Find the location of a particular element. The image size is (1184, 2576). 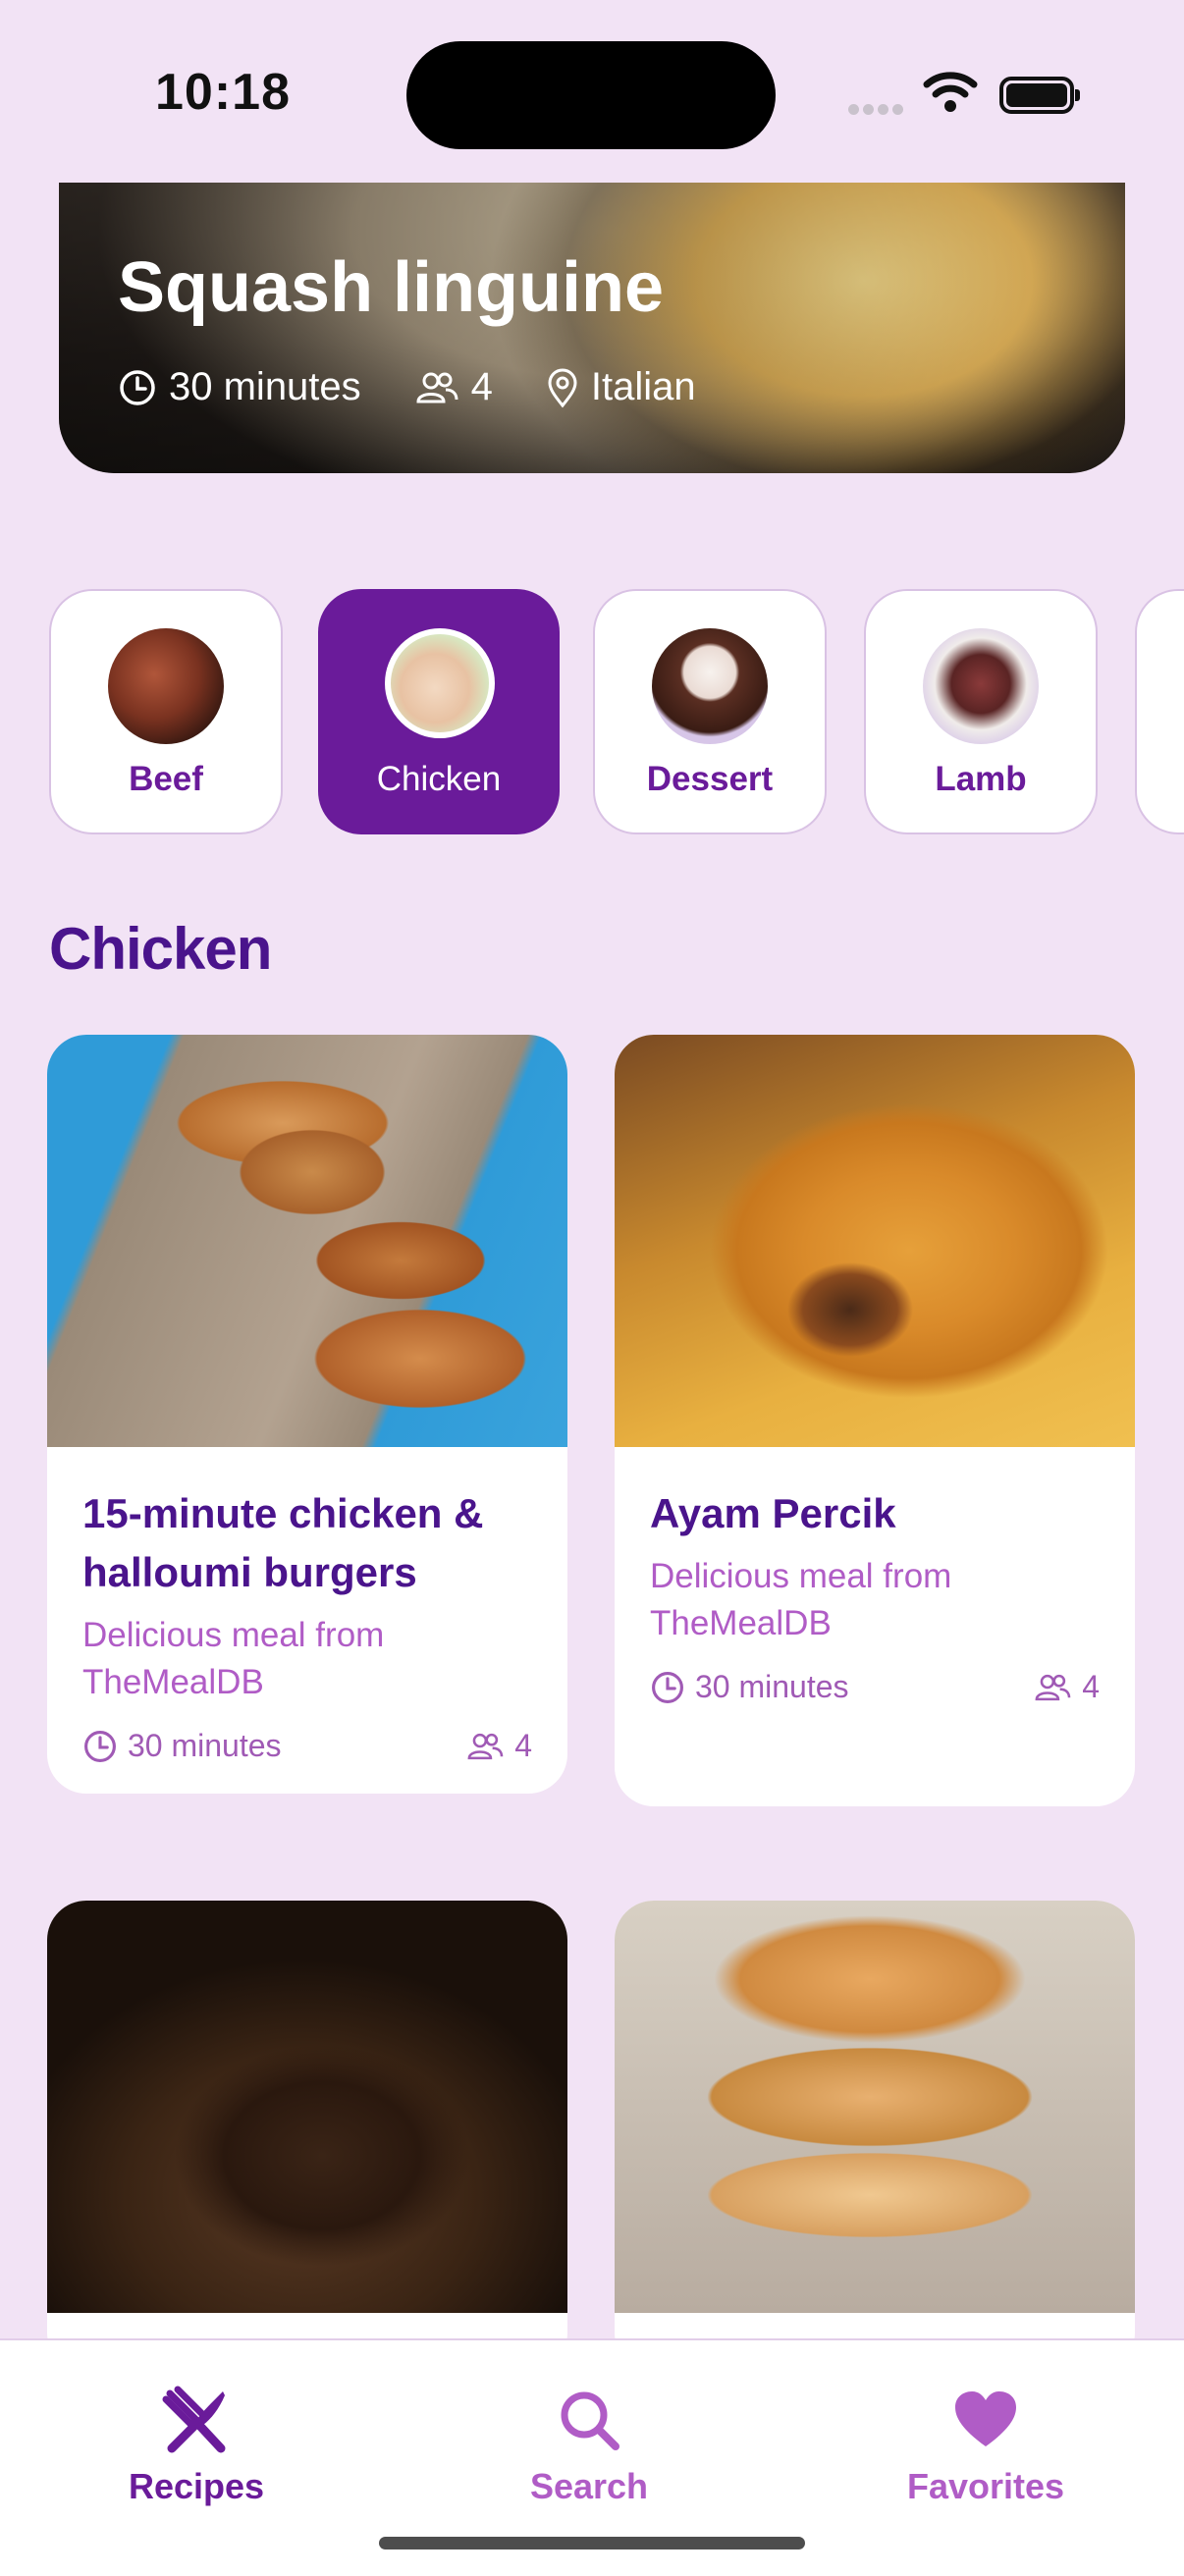

tab-recipes: Recipes is located at coordinates (196, 2446).